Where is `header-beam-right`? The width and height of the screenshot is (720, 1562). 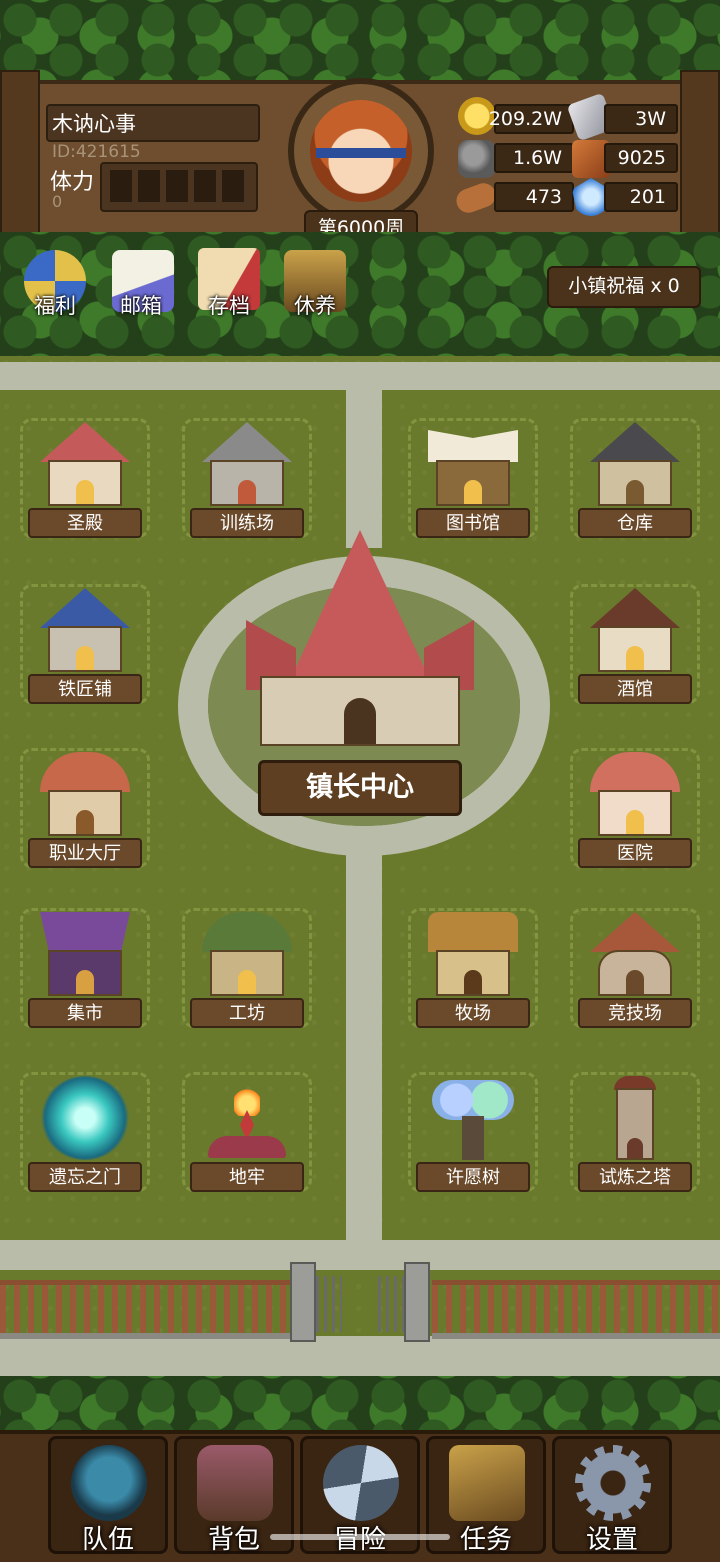
header-beam-right is located at coordinates (700, 157).